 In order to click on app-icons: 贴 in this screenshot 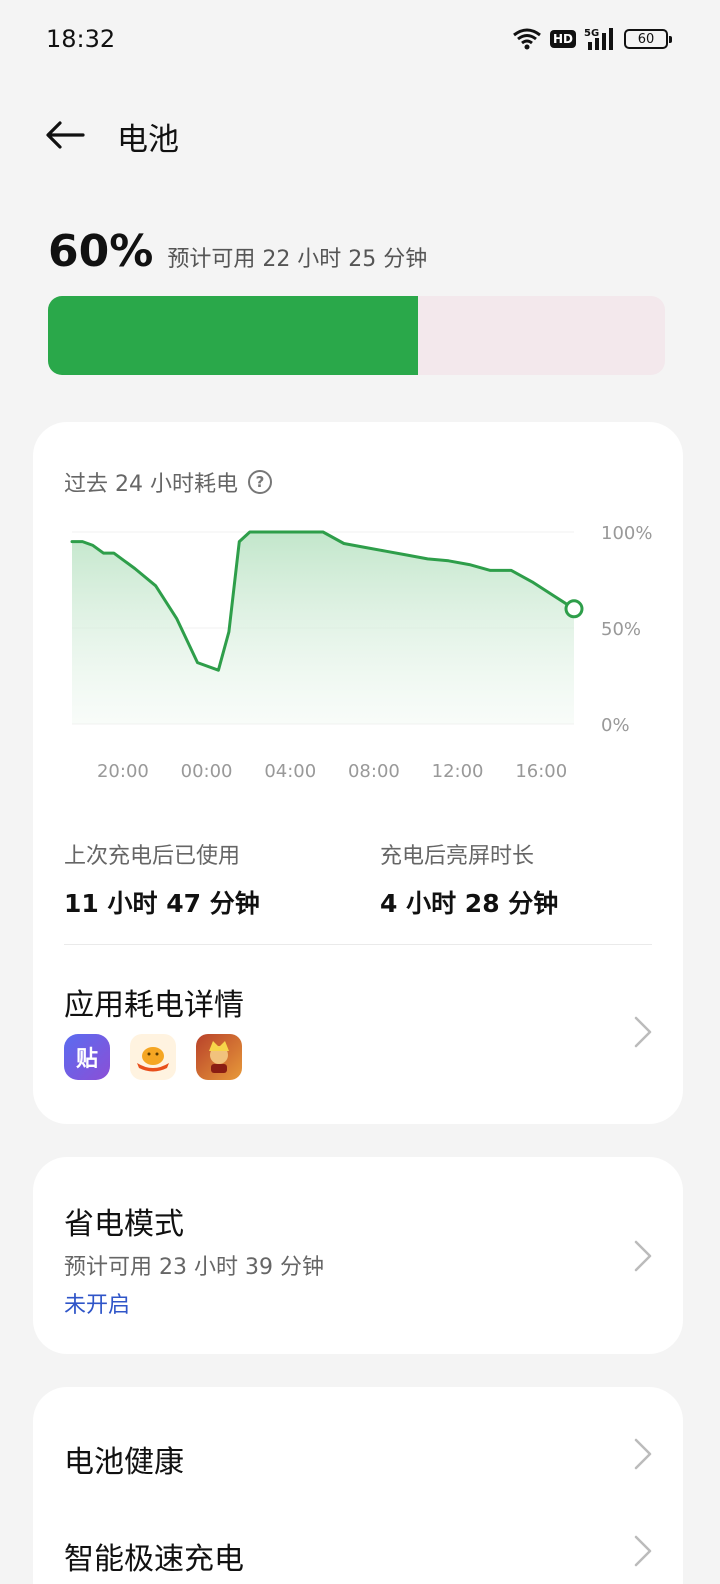, I will do `click(153, 1057)`.